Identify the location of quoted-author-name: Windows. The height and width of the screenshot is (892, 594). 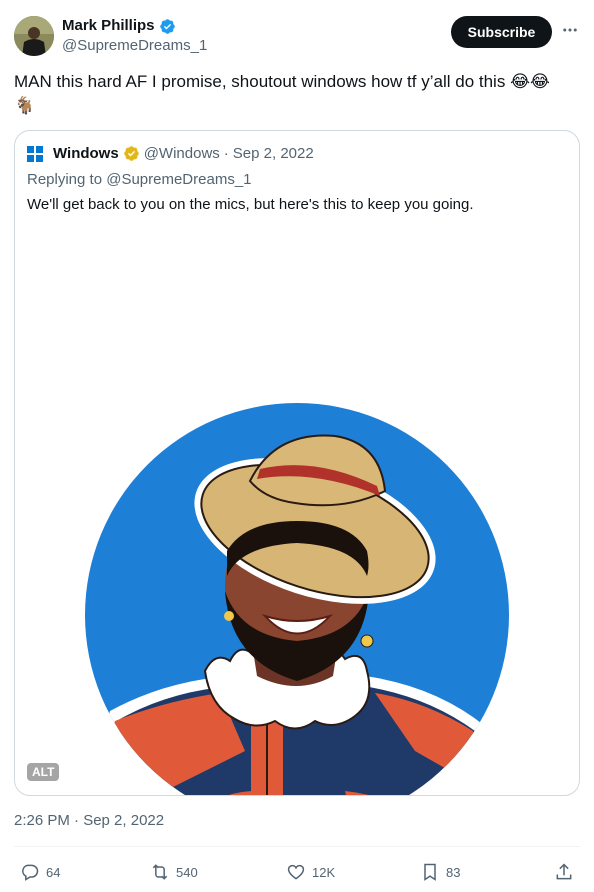
(86, 153).